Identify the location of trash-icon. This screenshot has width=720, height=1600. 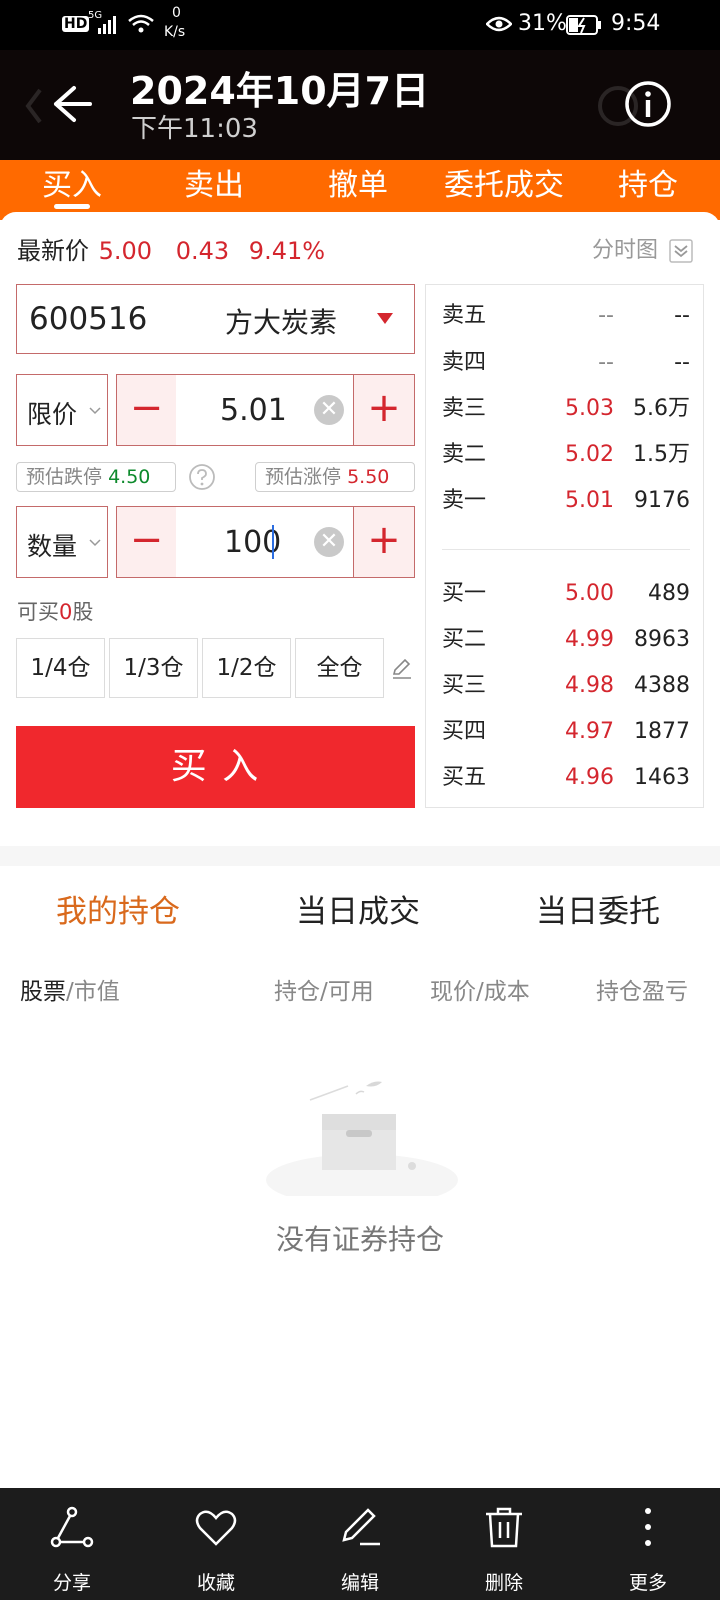
(504, 1527).